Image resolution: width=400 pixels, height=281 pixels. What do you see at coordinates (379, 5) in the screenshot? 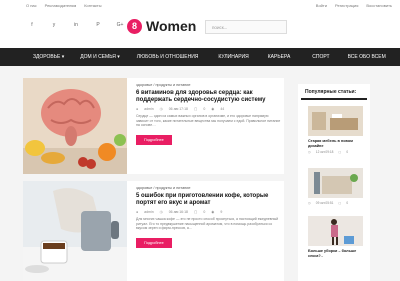
I see `restore-link: Восстановить` at bounding box center [379, 5].